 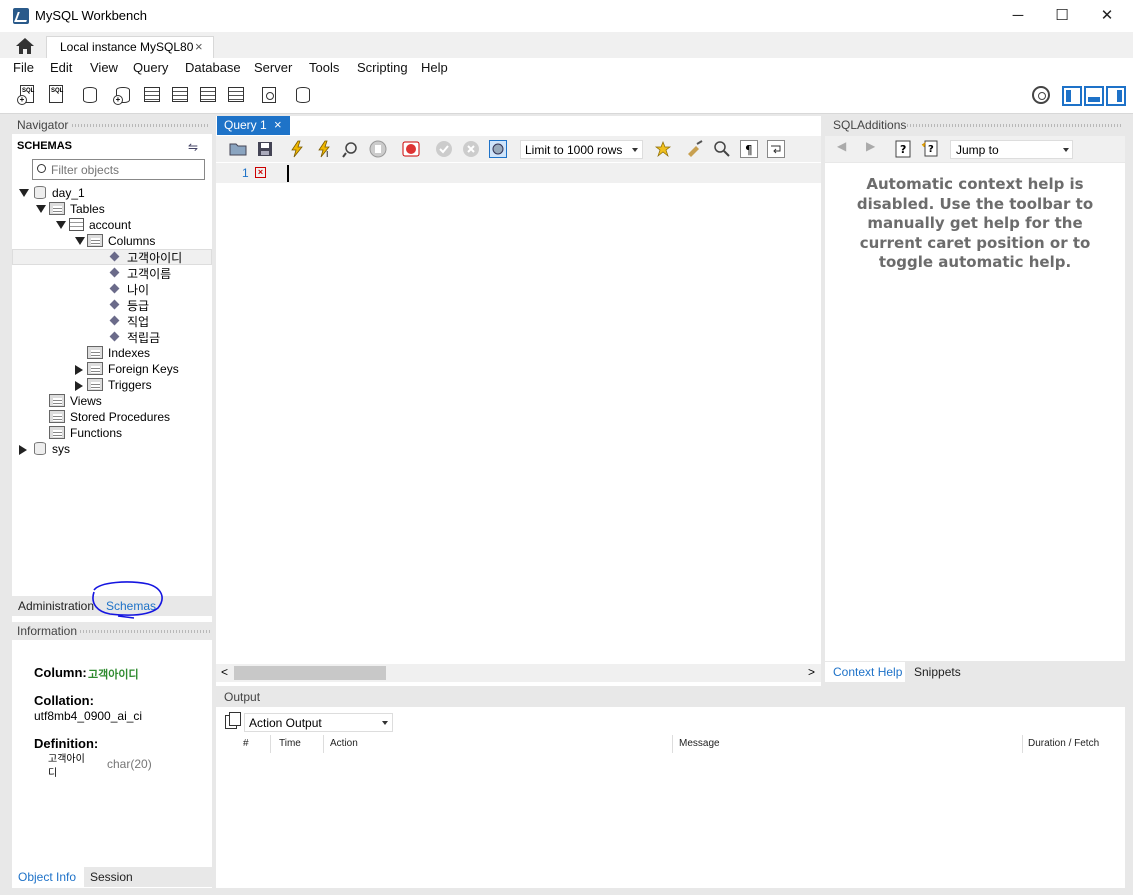 What do you see at coordinates (114, 304) in the screenshot?
I see `column-icon` at bounding box center [114, 304].